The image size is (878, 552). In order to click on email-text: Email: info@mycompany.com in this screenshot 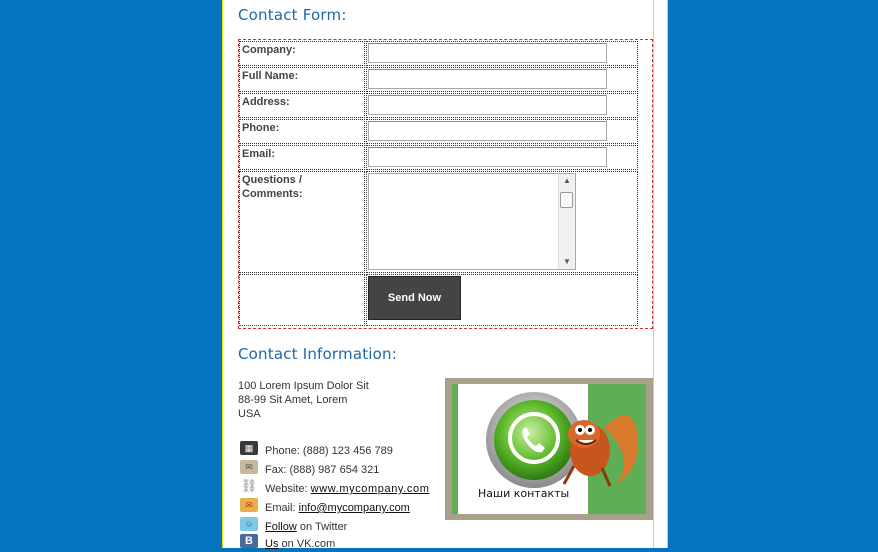, I will do `click(337, 508)`.